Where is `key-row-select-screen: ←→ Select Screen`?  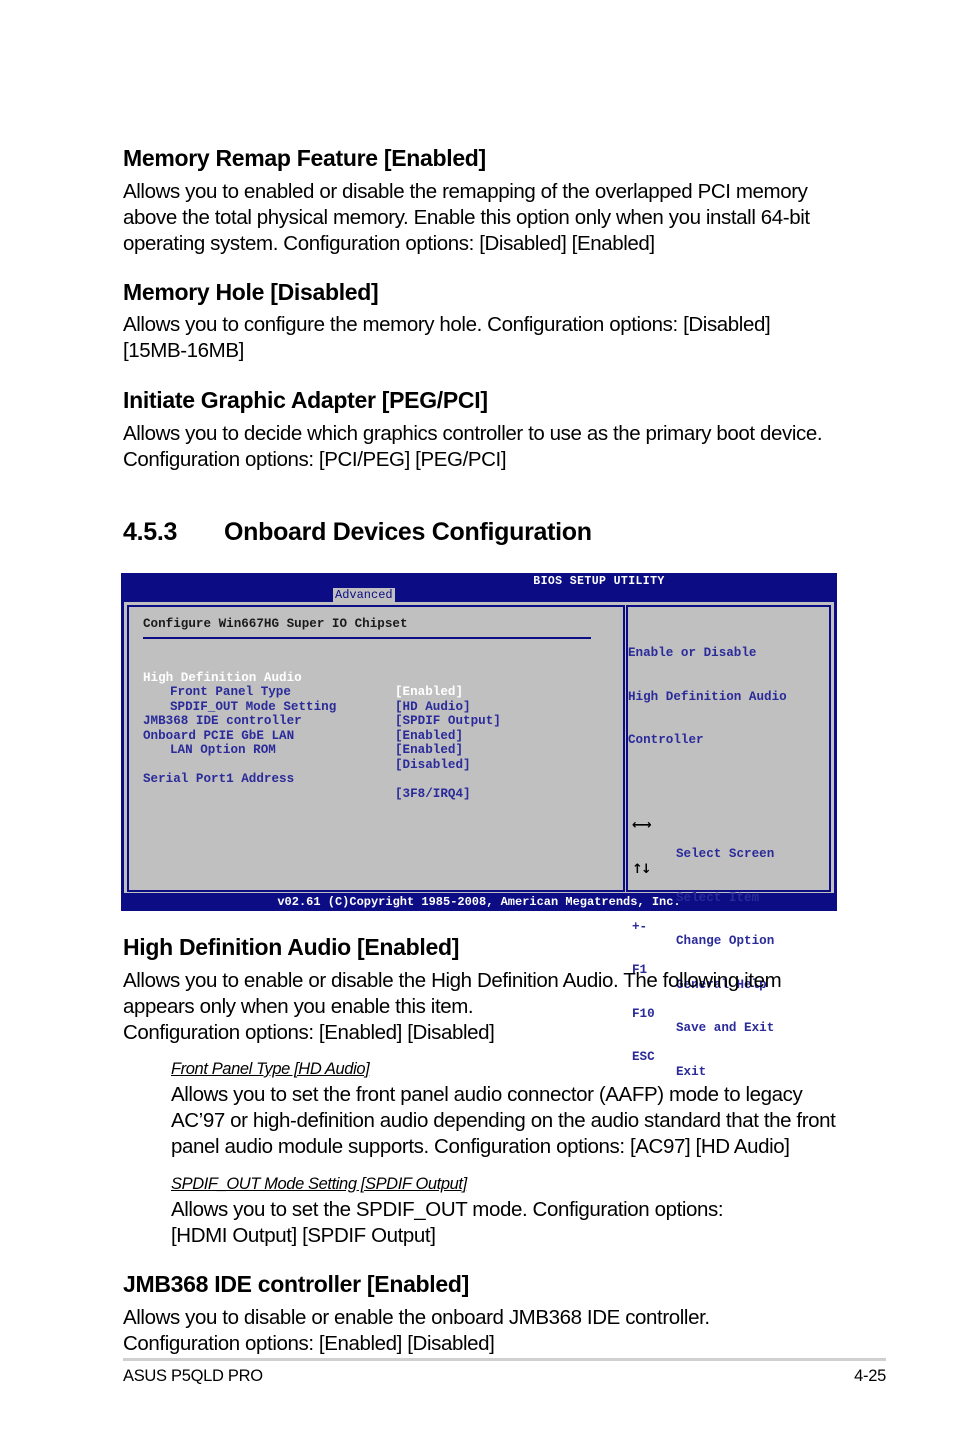
key-row-select-screen: ←→ Select Screen is located at coordinates (703, 839).